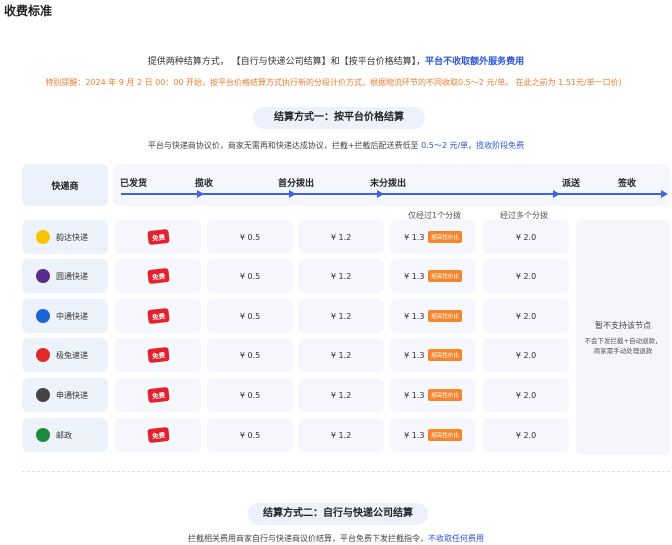 The image size is (672, 545). I want to click on intro-plain: 提供两种结算方式， 【自行与快递公司结算】和【按平台价格结算】，, so click(286, 62).